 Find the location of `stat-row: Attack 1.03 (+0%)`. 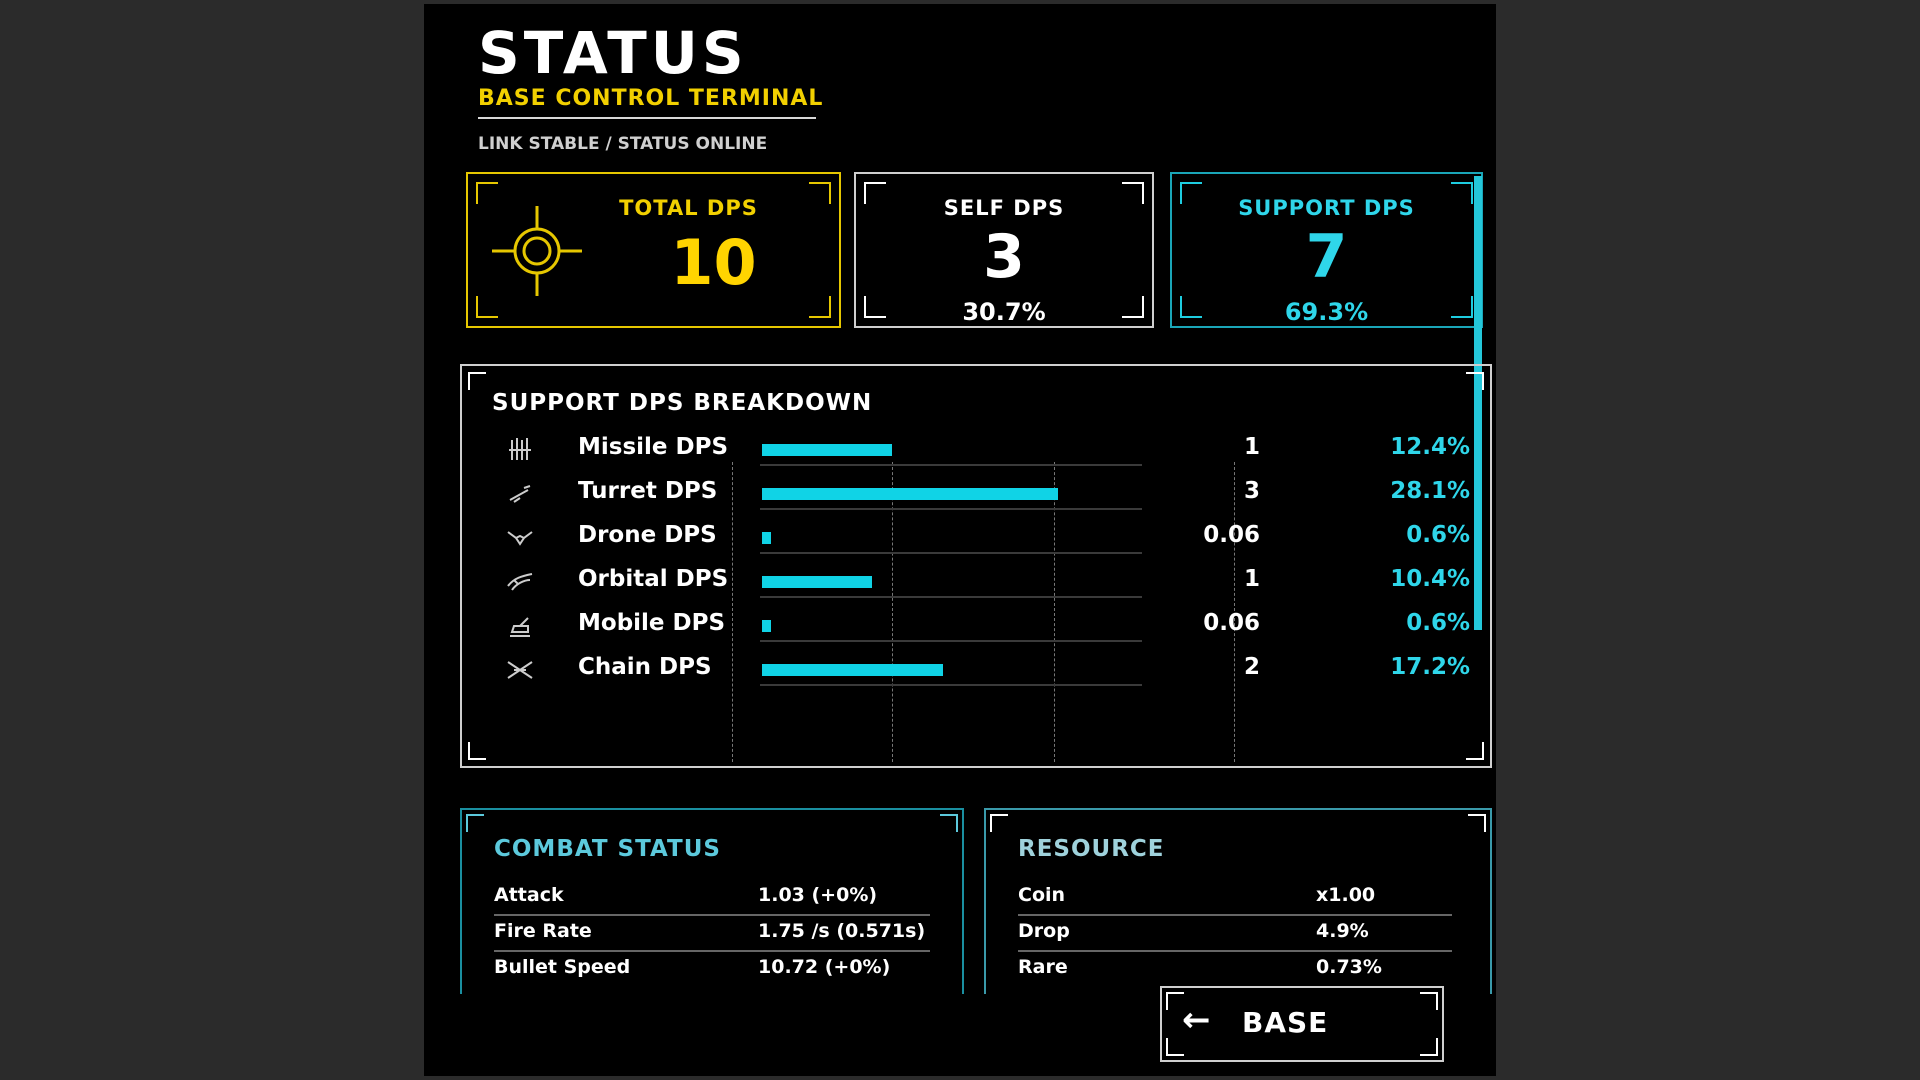

stat-row: Attack 1.03 (+0%) is located at coordinates (712, 897).